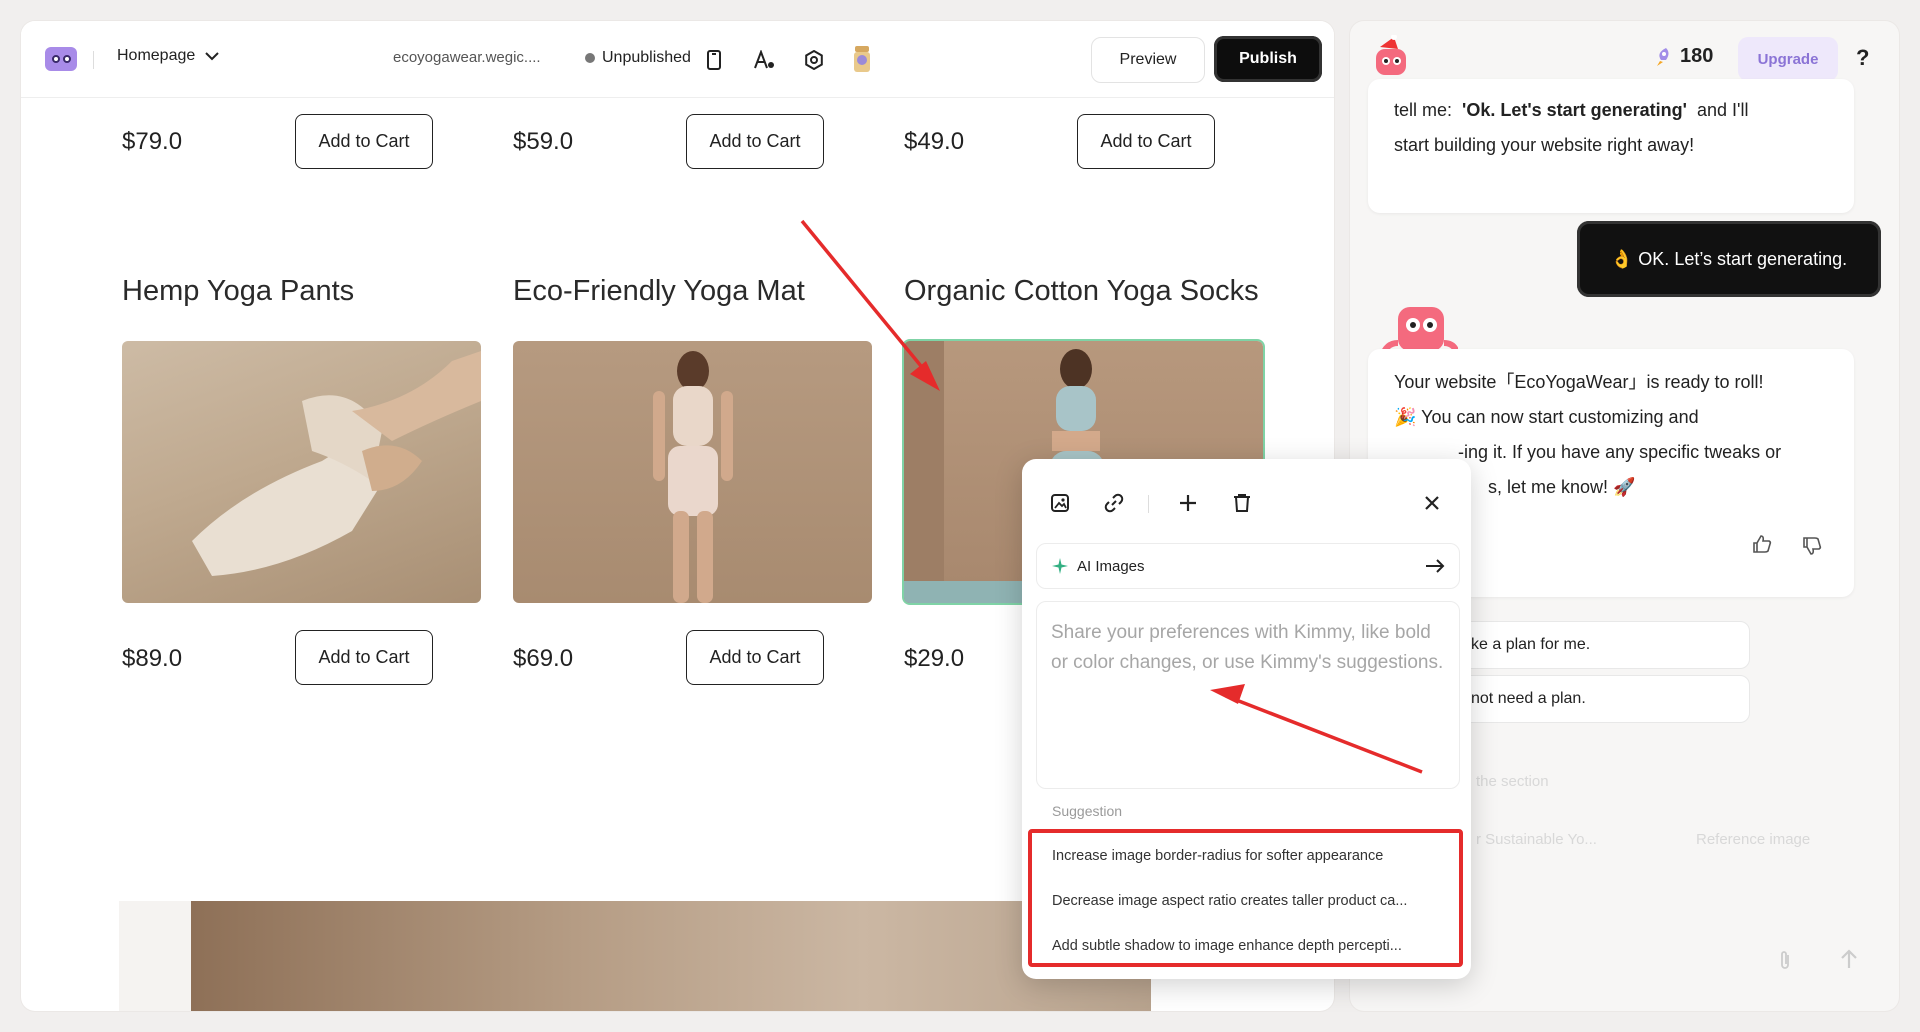  I want to click on product-price: $59.0, so click(543, 141).